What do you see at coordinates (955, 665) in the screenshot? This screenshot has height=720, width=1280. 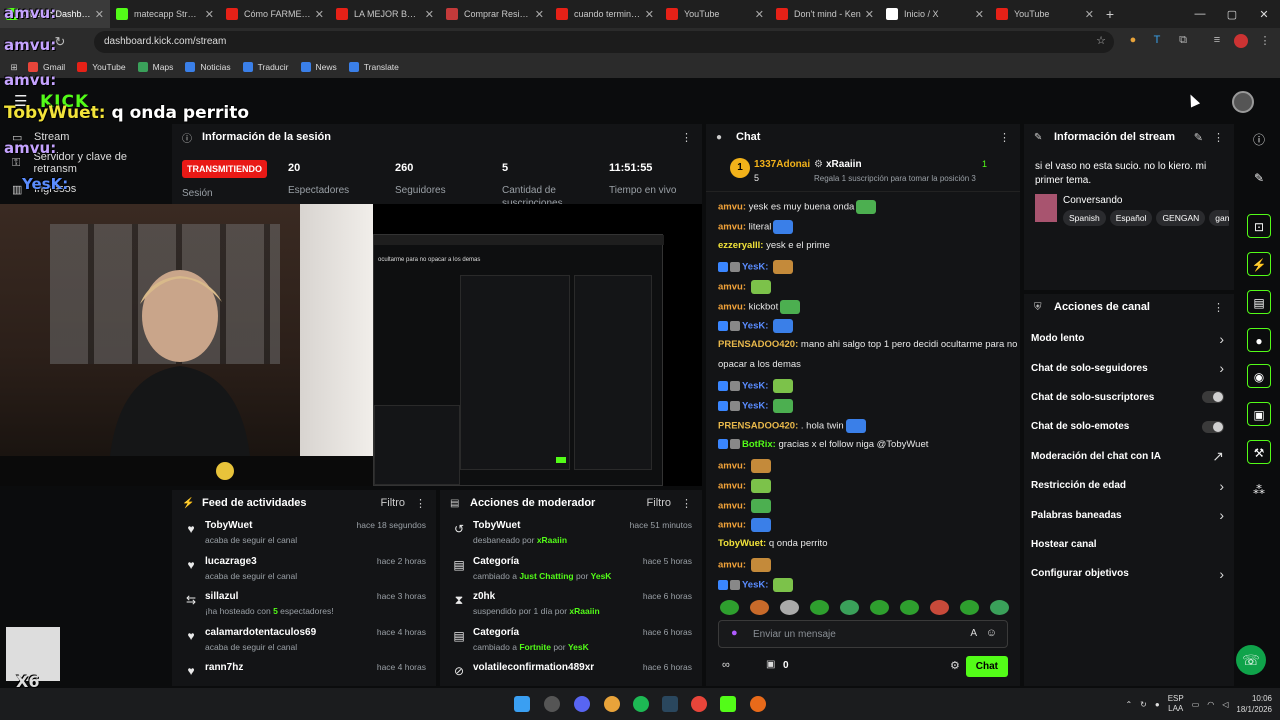 I see `chat-settings-icon: ⚙` at bounding box center [955, 665].